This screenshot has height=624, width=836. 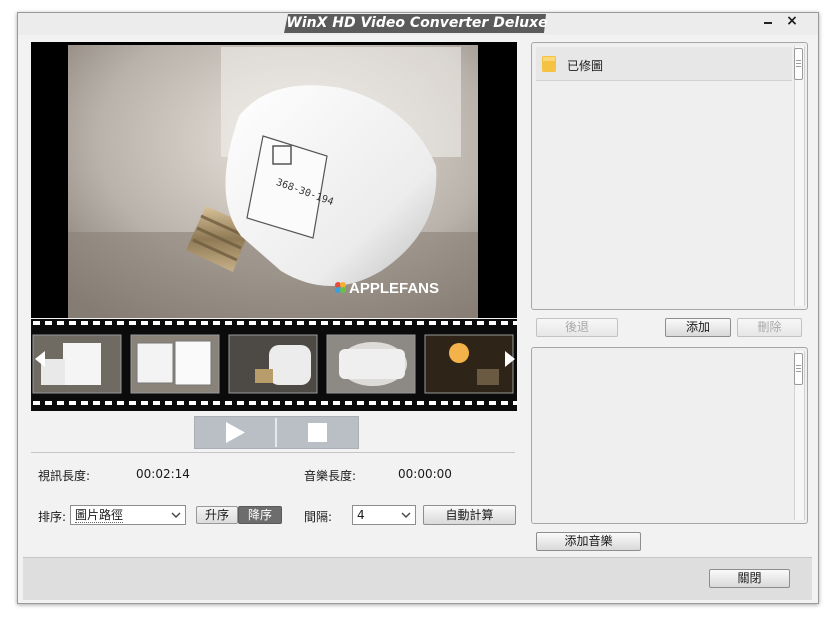 I want to click on minimize-button, so click(x=768, y=21).